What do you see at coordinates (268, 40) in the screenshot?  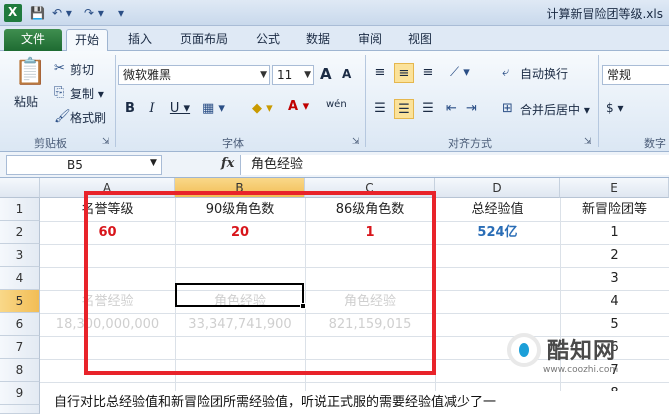 I see `tab-formulas: 公式` at bounding box center [268, 40].